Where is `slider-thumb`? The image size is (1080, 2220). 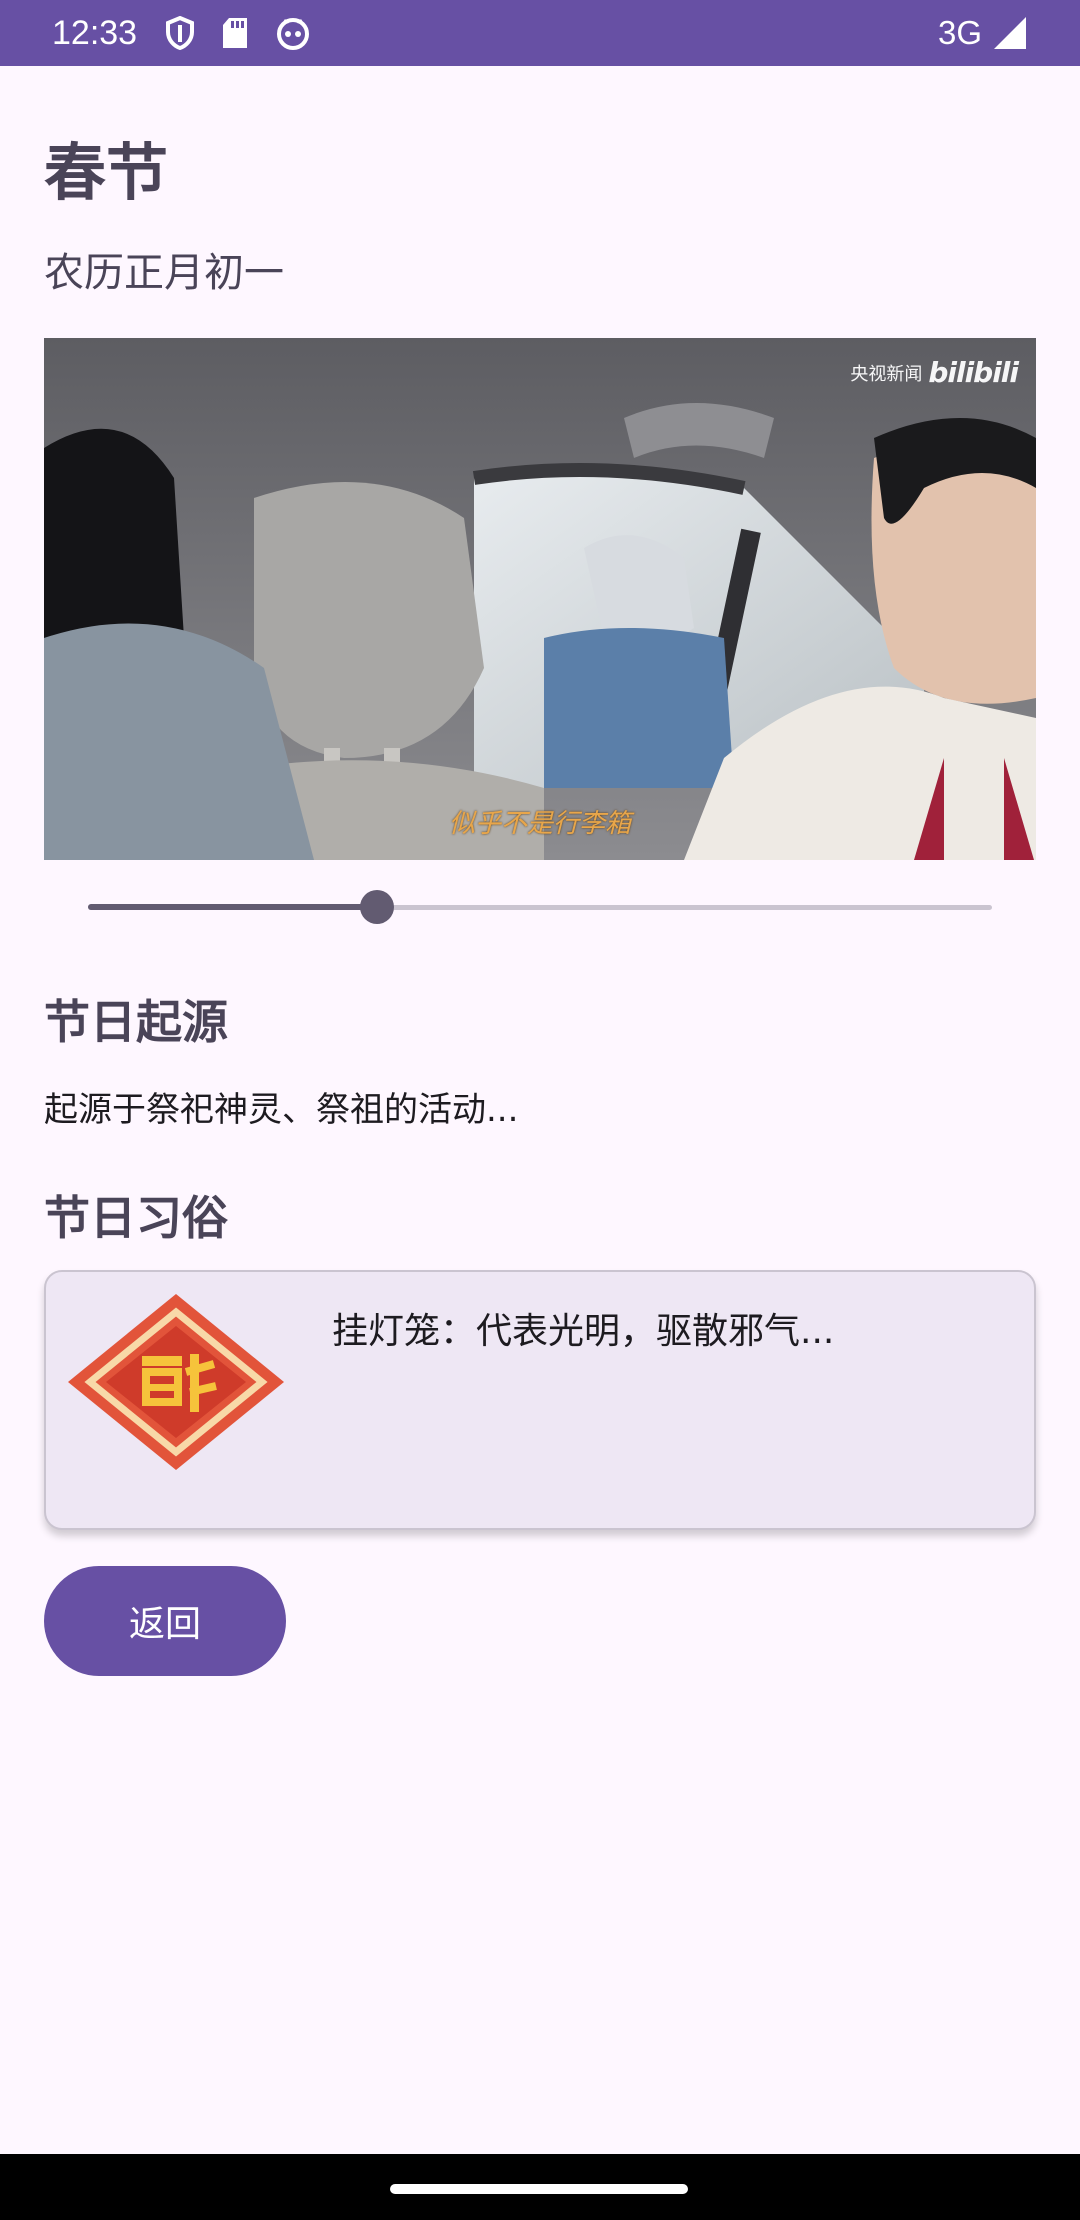 slider-thumb is located at coordinates (377, 907).